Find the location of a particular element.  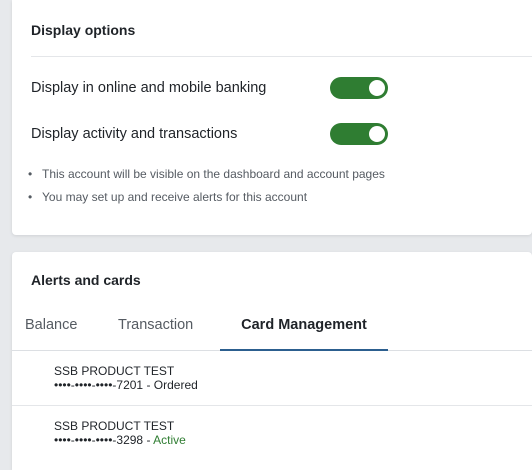

toggle-row-activity: Display activity and transactions is located at coordinates (221, 134).